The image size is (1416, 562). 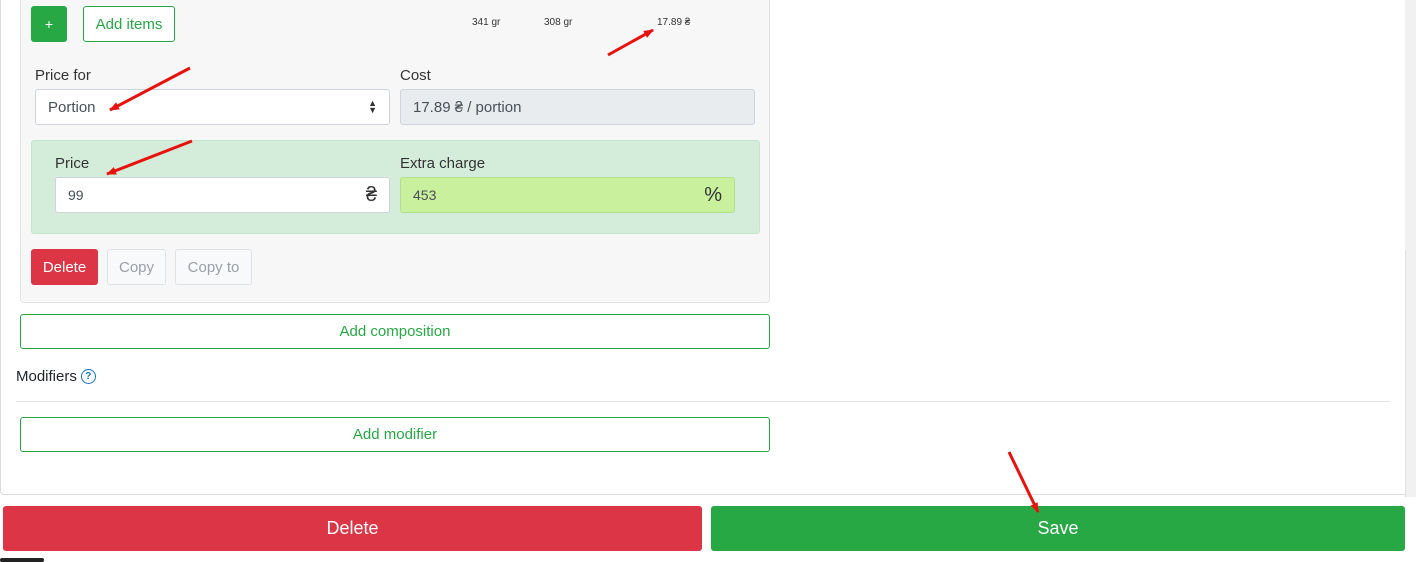 I want to click on total-cost-value: 17.89 ₴, so click(x=674, y=22).